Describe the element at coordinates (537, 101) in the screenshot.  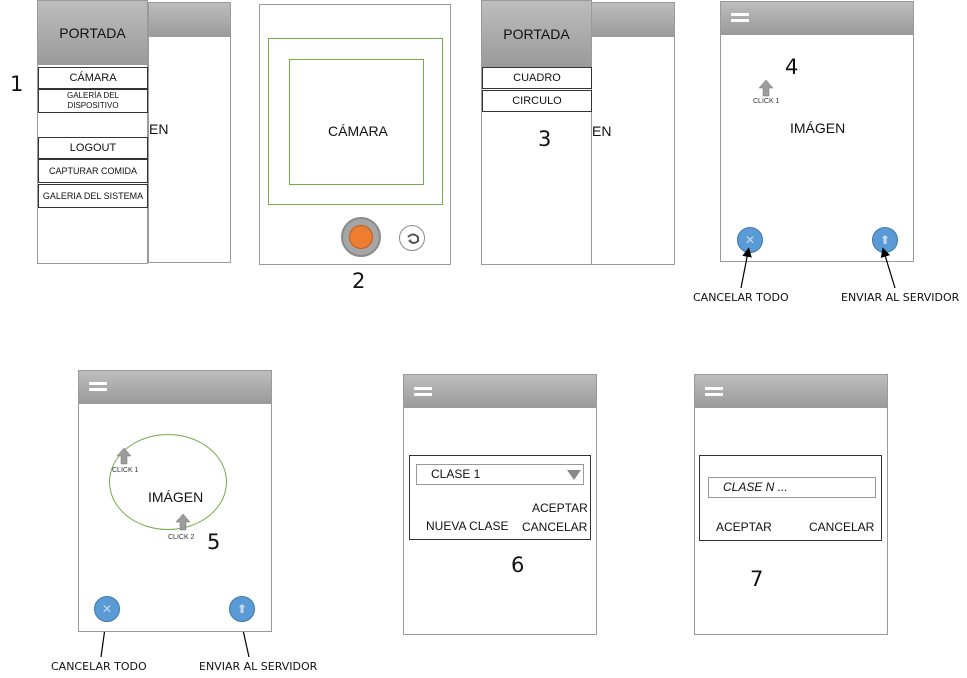
I see `menu-item-circle: CIRCULO` at that location.